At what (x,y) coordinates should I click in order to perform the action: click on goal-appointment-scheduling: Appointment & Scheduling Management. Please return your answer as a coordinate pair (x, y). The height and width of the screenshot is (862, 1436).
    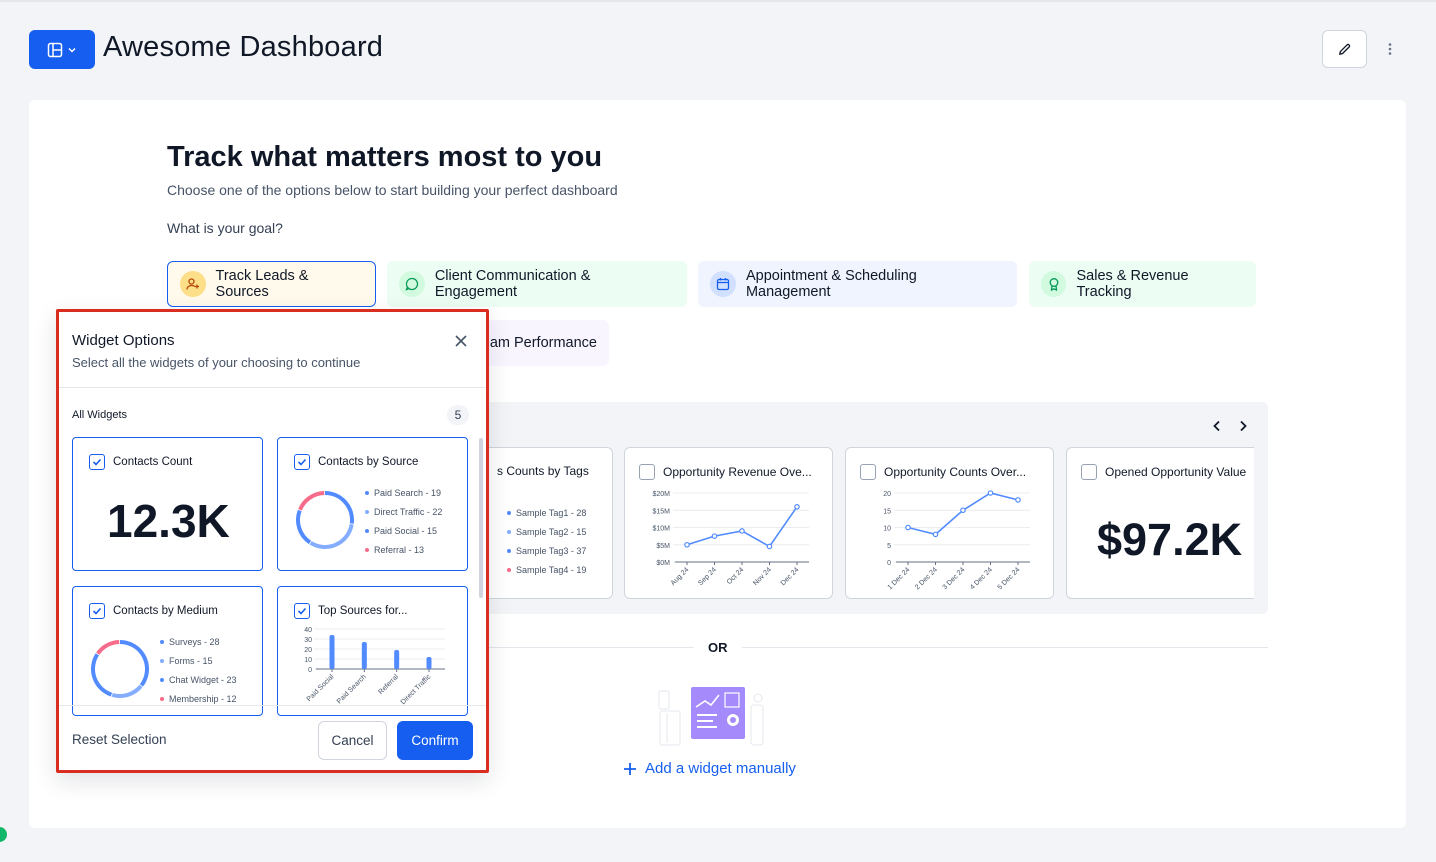
    Looking at the image, I should click on (857, 284).